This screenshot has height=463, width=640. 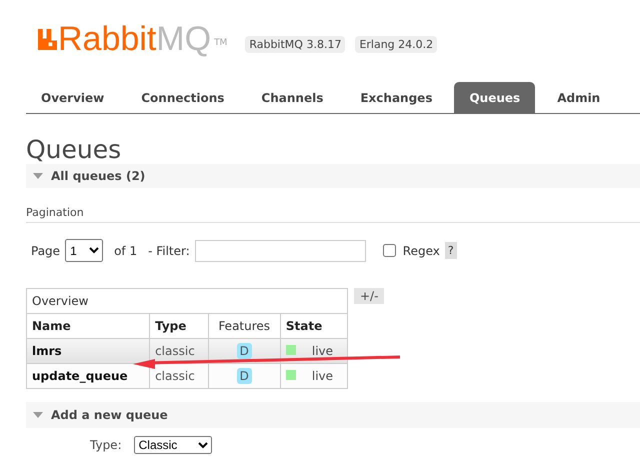 I want to click on page-select: 1, so click(x=84, y=250).